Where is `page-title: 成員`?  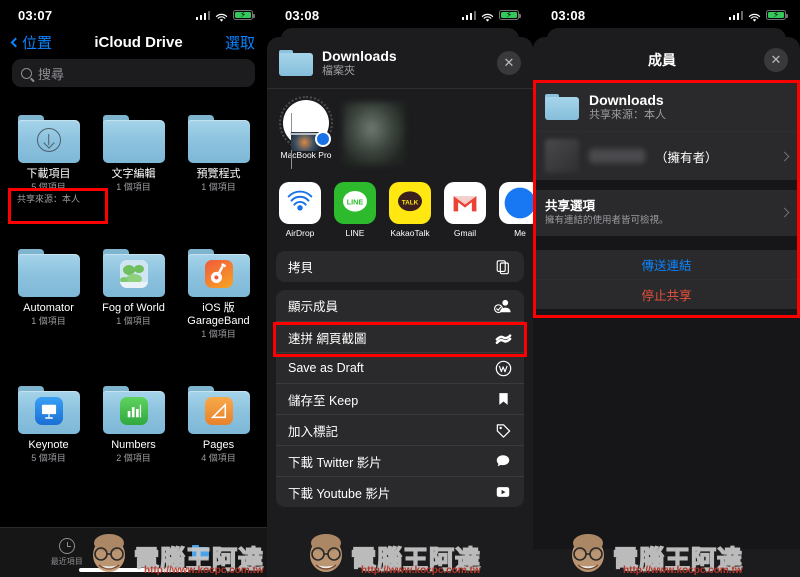 page-title: 成員 is located at coordinates (662, 60).